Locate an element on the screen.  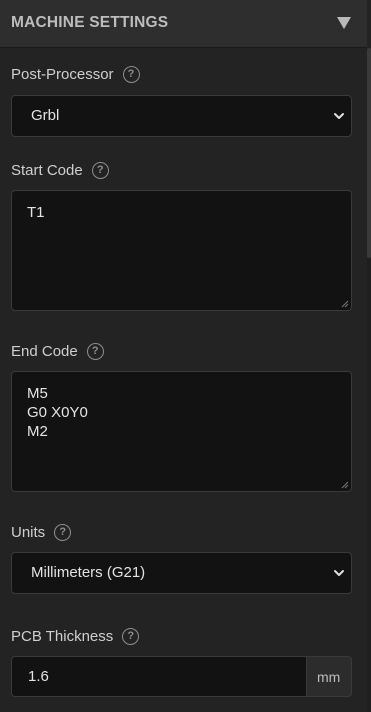
start-code-label: Start Code is located at coordinates (47, 170).